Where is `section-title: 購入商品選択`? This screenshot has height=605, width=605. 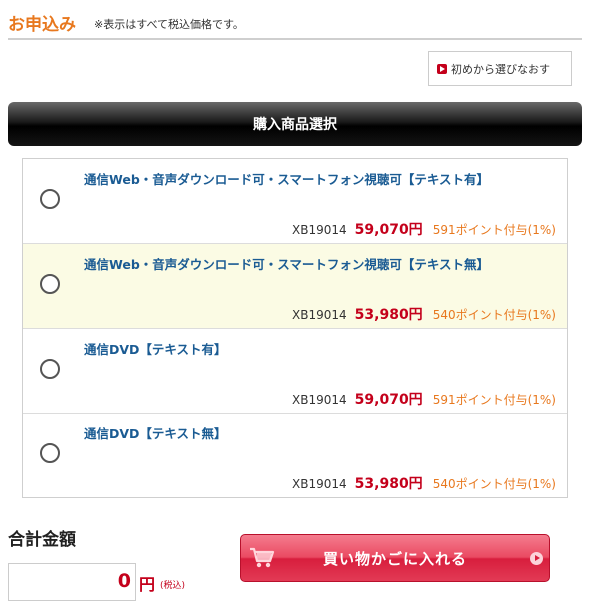 section-title: 購入商品選択 is located at coordinates (295, 125).